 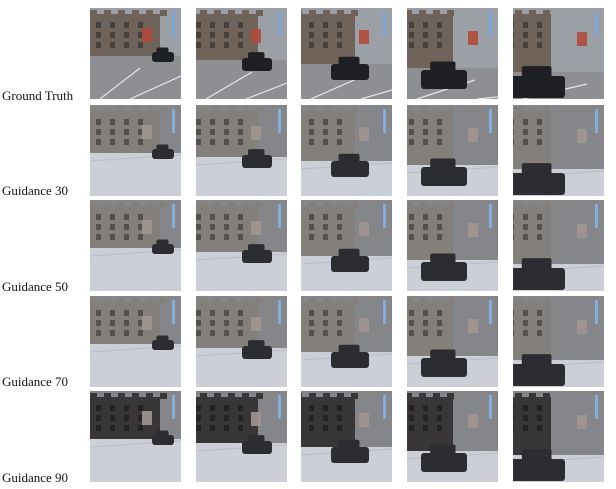 What do you see at coordinates (38, 95) in the screenshot?
I see `row-label-0: Ground Truth` at bounding box center [38, 95].